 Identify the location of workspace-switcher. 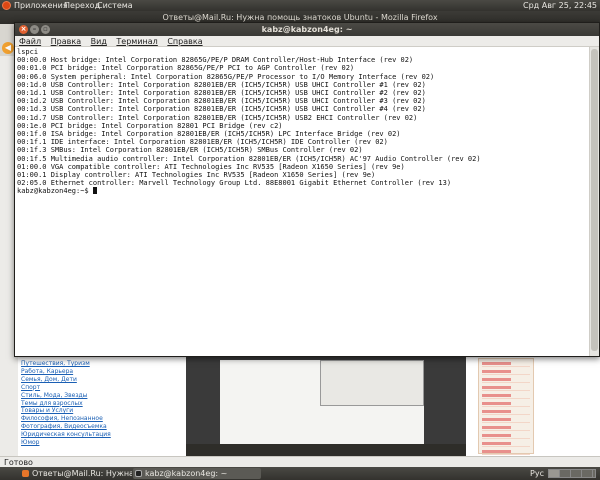
(572, 473).